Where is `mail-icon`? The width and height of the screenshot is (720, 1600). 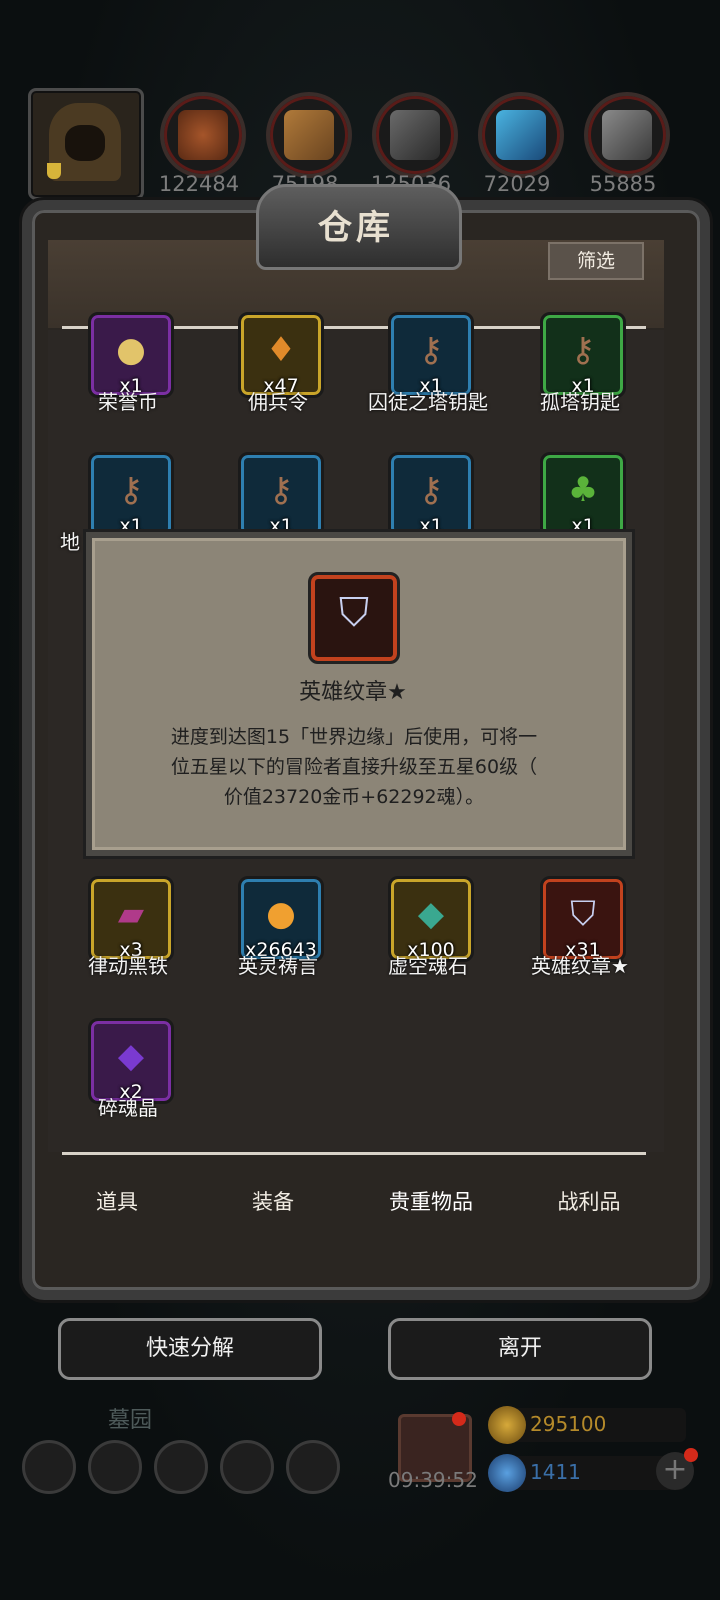 mail-icon is located at coordinates (247, 1467).